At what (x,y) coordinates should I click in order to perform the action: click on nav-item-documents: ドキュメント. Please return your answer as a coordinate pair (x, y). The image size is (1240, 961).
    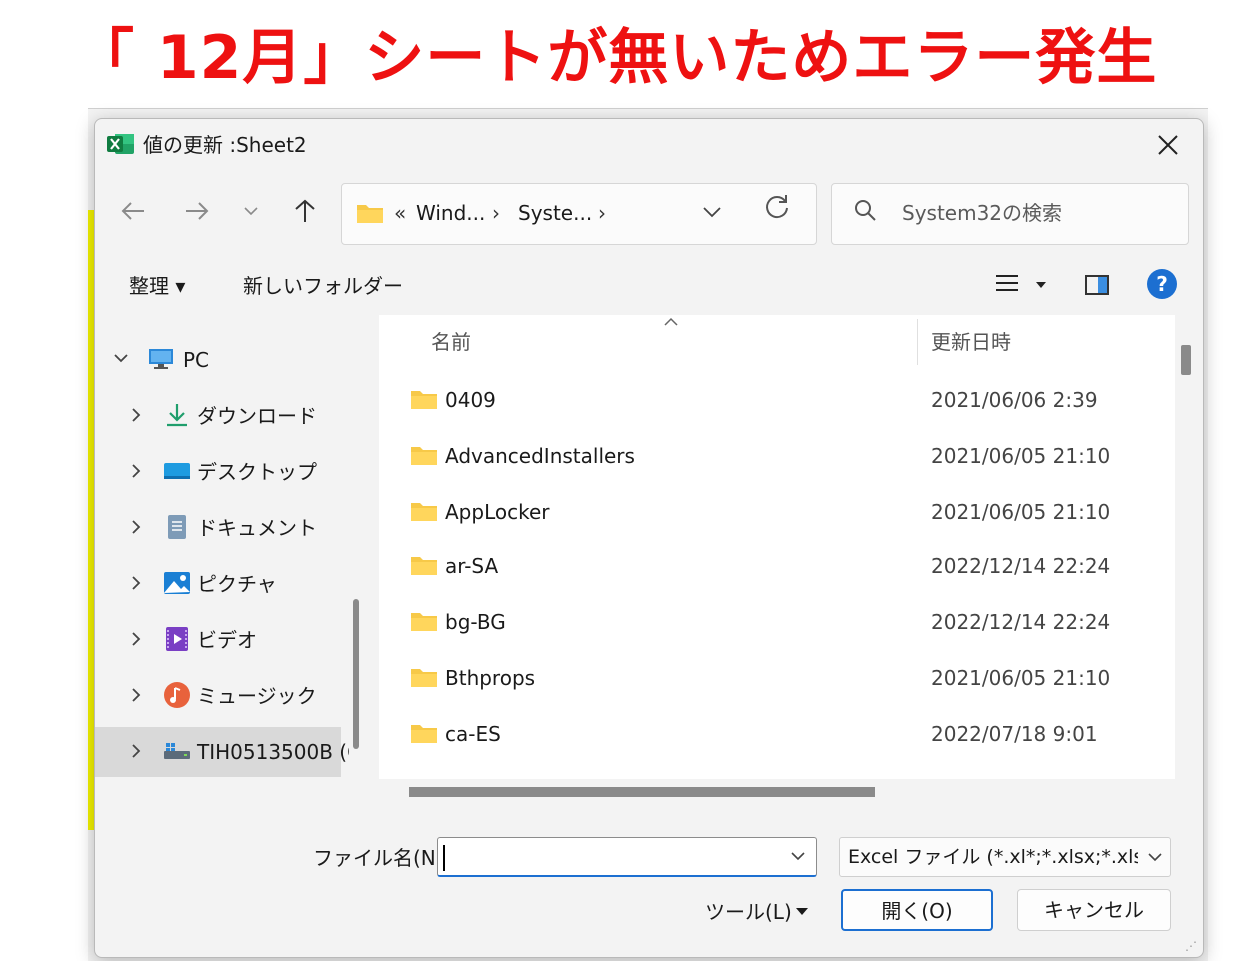
    Looking at the image, I should click on (218, 528).